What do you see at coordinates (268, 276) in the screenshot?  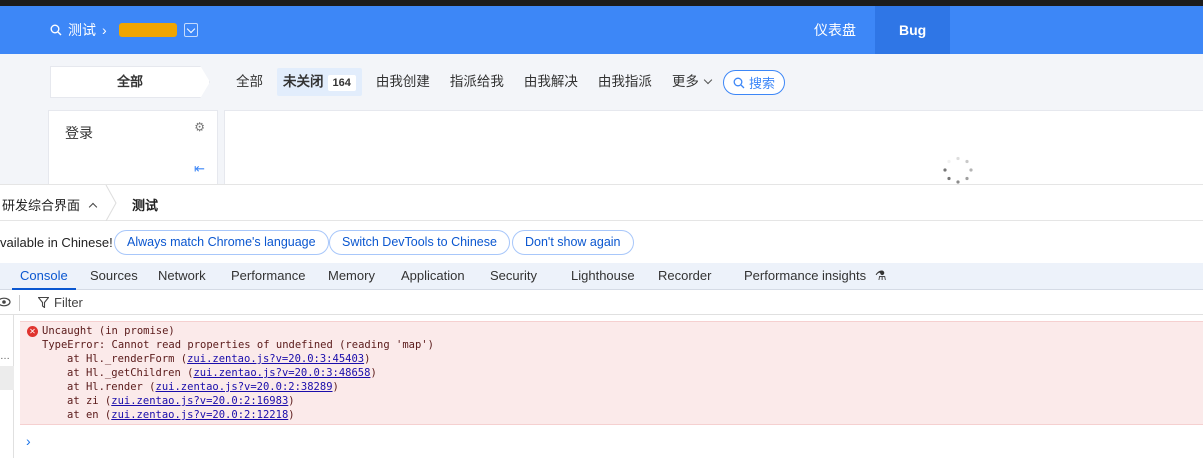 I see `tab-performance: Performance` at bounding box center [268, 276].